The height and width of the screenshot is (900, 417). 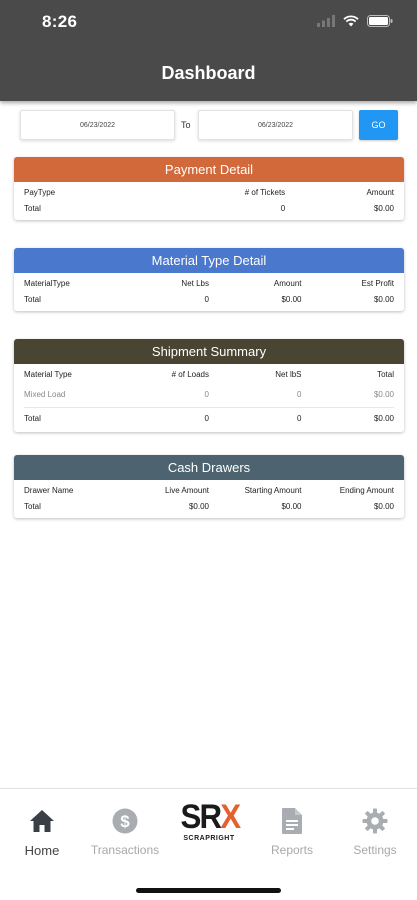 What do you see at coordinates (60, 21) in the screenshot?
I see `status-time: 8:26` at bounding box center [60, 21].